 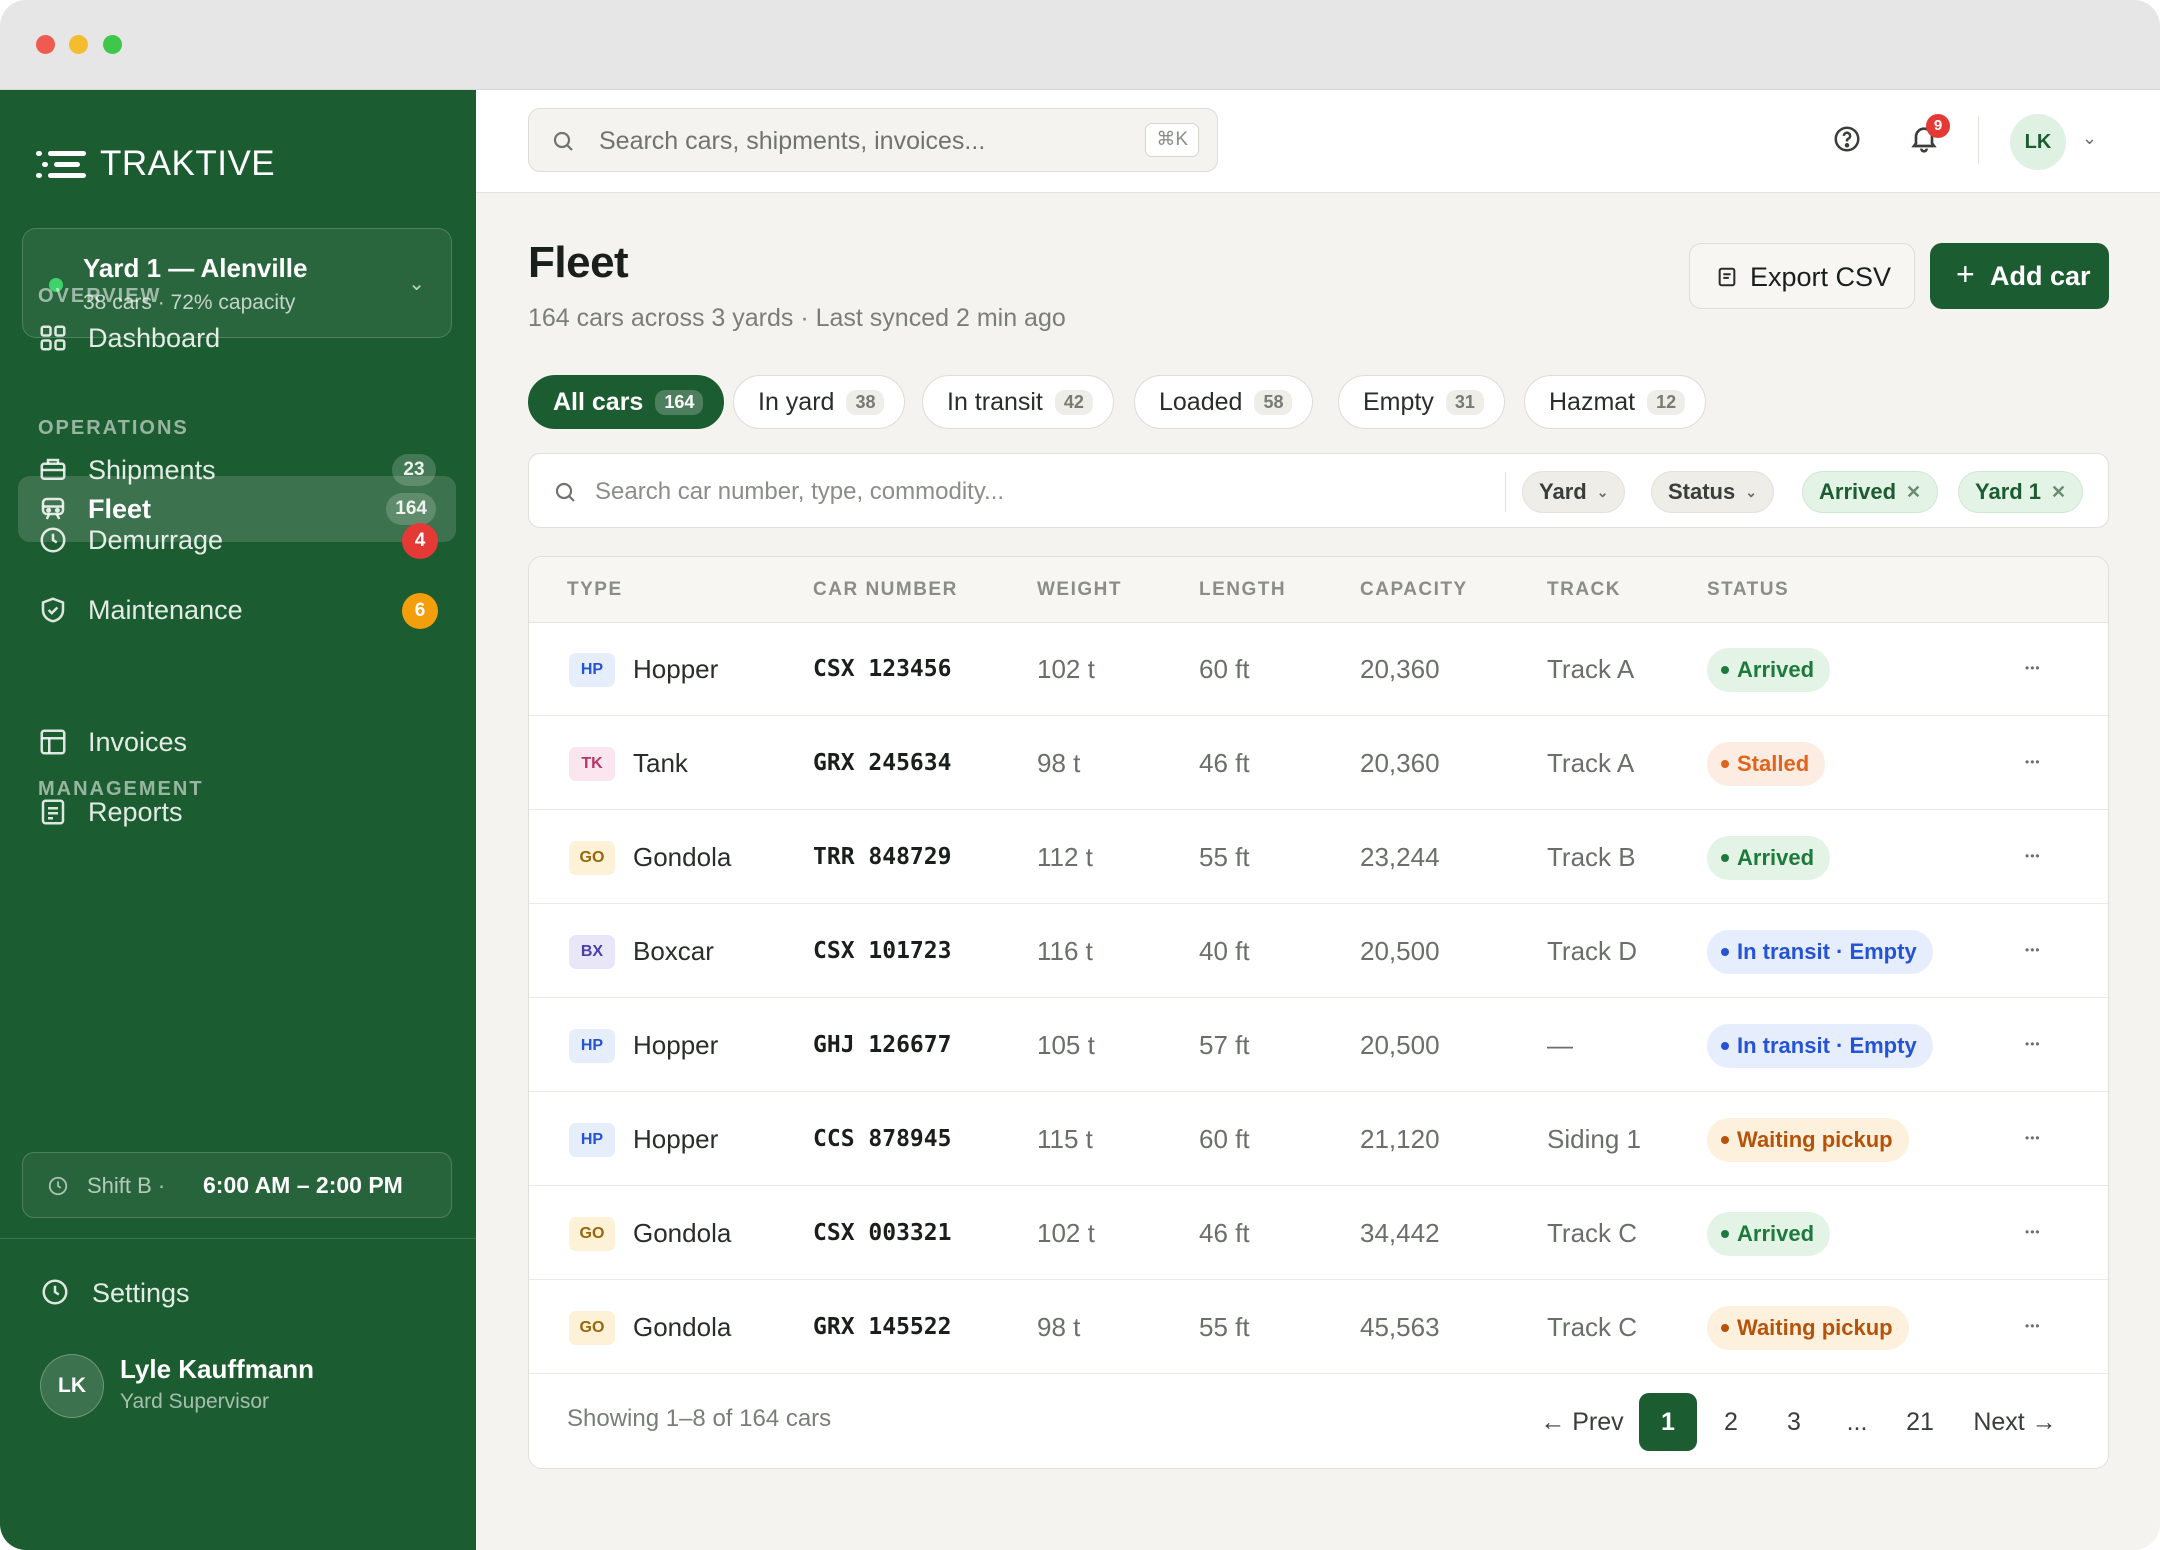 What do you see at coordinates (1414, 590) in the screenshot?
I see `column-header-capacity: CAPACITY` at bounding box center [1414, 590].